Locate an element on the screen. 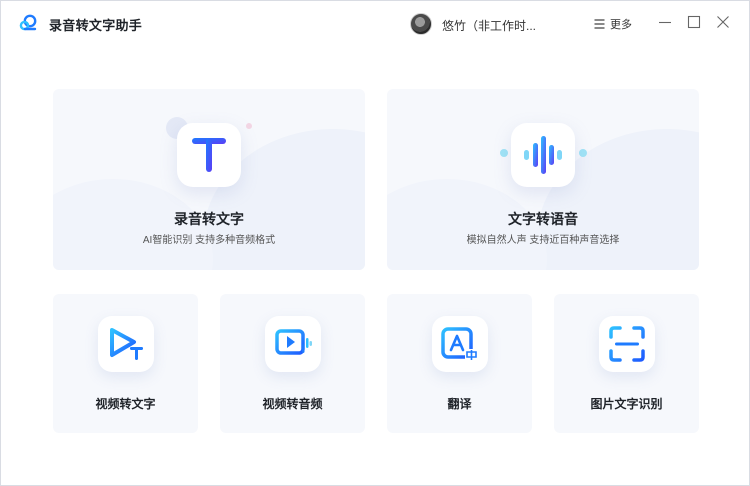 The image size is (750, 486). image-ocr-title: 图片文字识别 is located at coordinates (626, 404).